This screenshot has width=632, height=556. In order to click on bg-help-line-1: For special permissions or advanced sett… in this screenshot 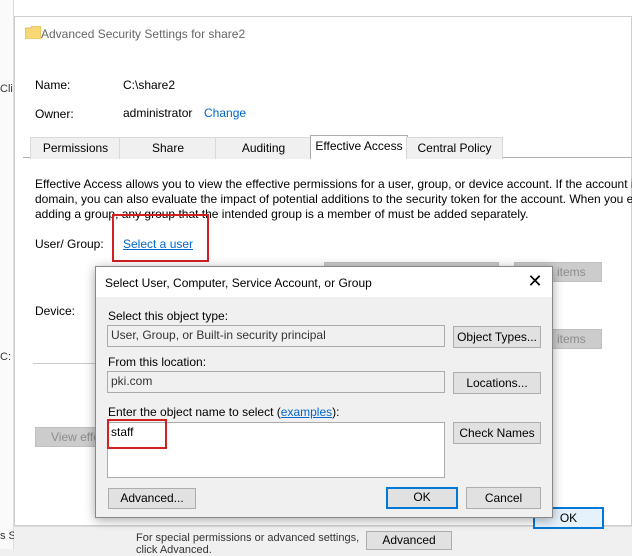, I will do `click(248, 538)`.